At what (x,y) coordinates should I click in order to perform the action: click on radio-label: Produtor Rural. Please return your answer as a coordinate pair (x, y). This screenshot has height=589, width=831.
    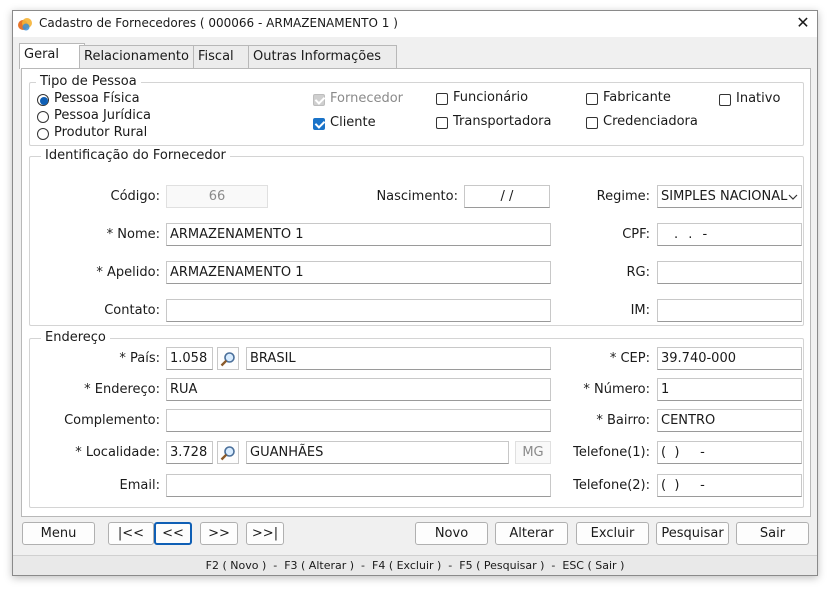
    Looking at the image, I should click on (101, 132).